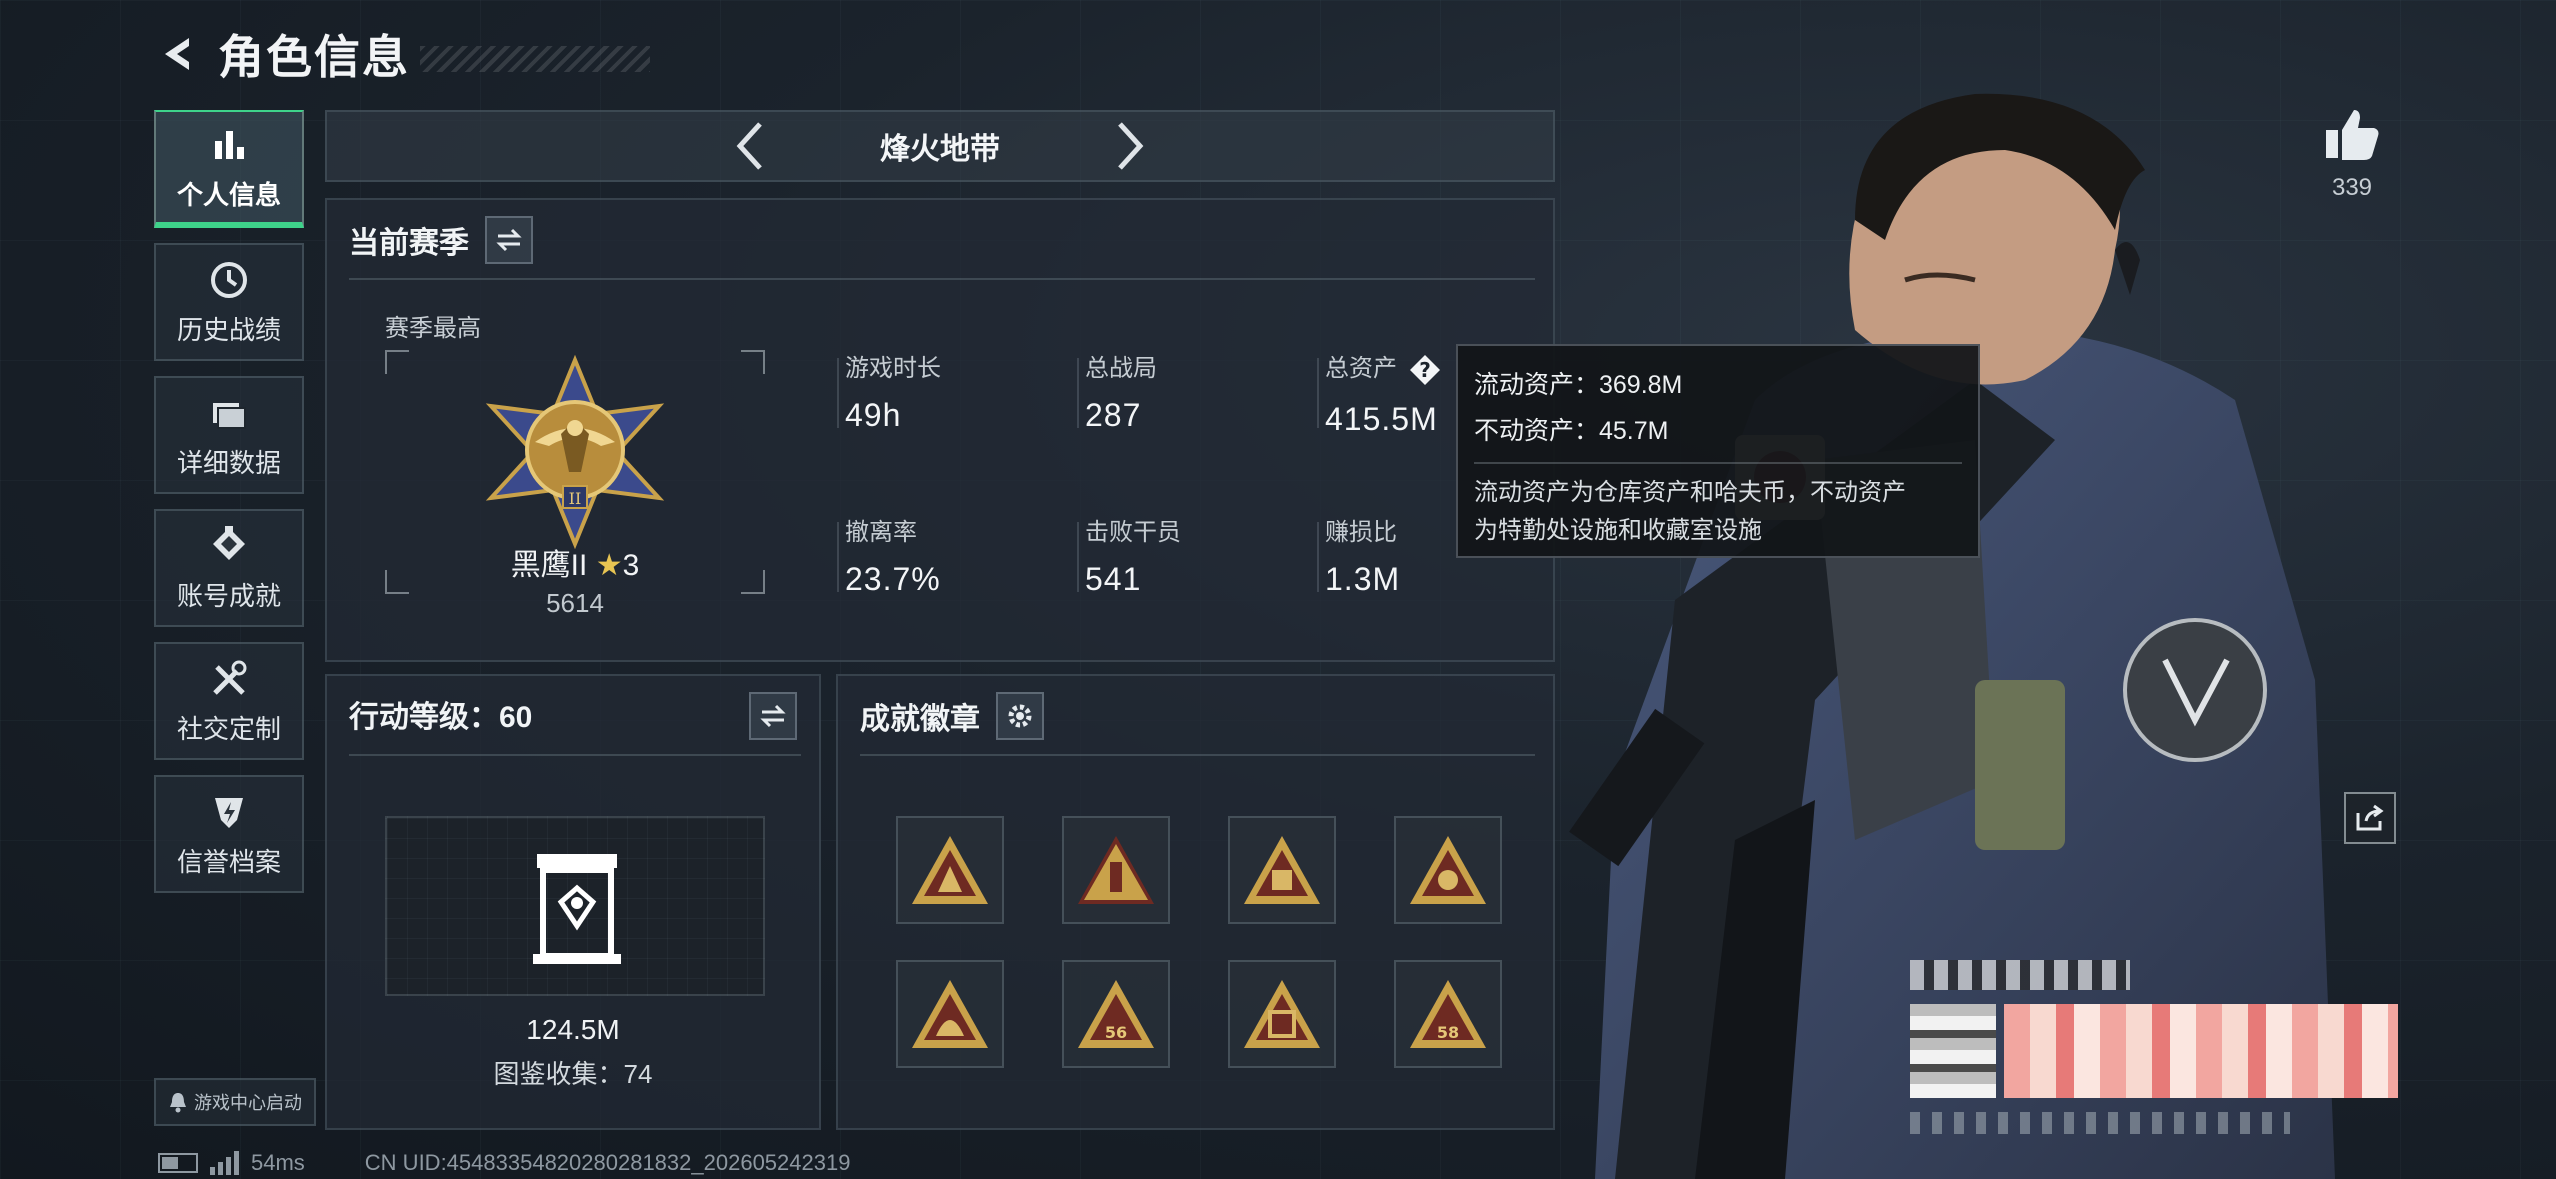 This screenshot has height=1179, width=2556. I want to click on bell-icon, so click(178, 1103).